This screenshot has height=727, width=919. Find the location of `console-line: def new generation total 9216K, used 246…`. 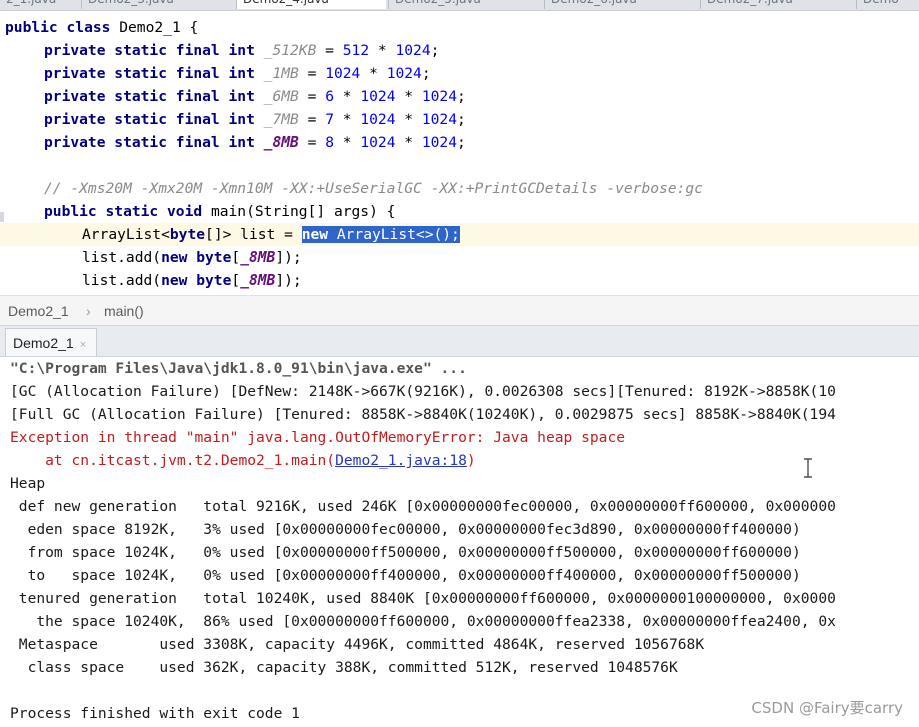

console-line: def new generation total 9216K, used 246… is located at coordinates (423, 506).